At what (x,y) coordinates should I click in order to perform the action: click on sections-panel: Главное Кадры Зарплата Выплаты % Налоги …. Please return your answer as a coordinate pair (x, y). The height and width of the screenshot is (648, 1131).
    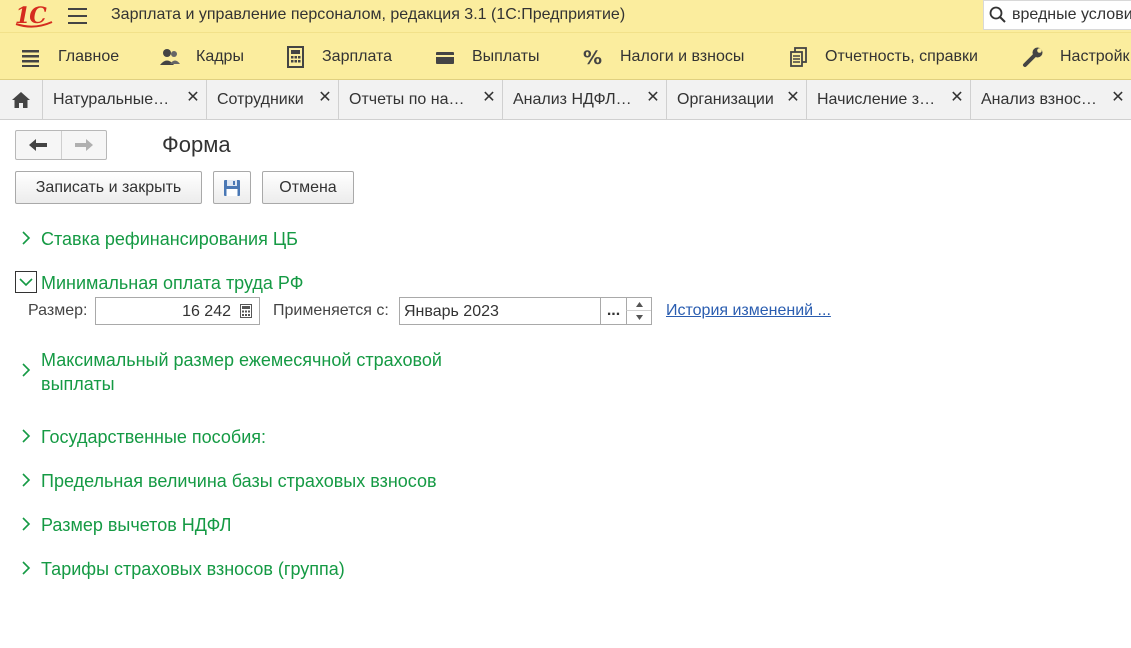
    Looking at the image, I should click on (565, 55).